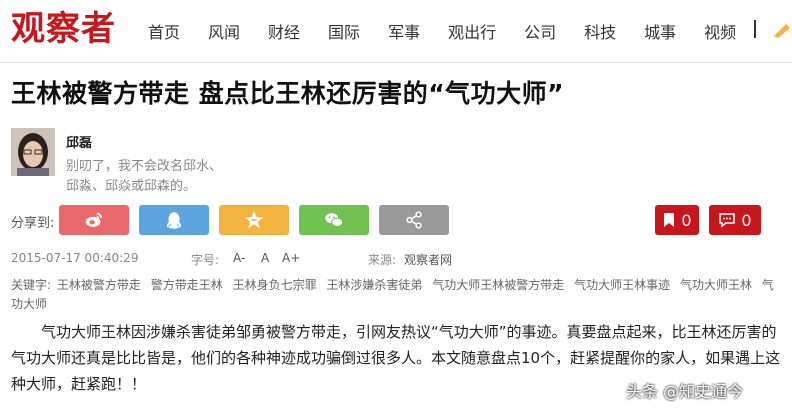 The image size is (792, 409). I want to click on share-icon, so click(414, 220).